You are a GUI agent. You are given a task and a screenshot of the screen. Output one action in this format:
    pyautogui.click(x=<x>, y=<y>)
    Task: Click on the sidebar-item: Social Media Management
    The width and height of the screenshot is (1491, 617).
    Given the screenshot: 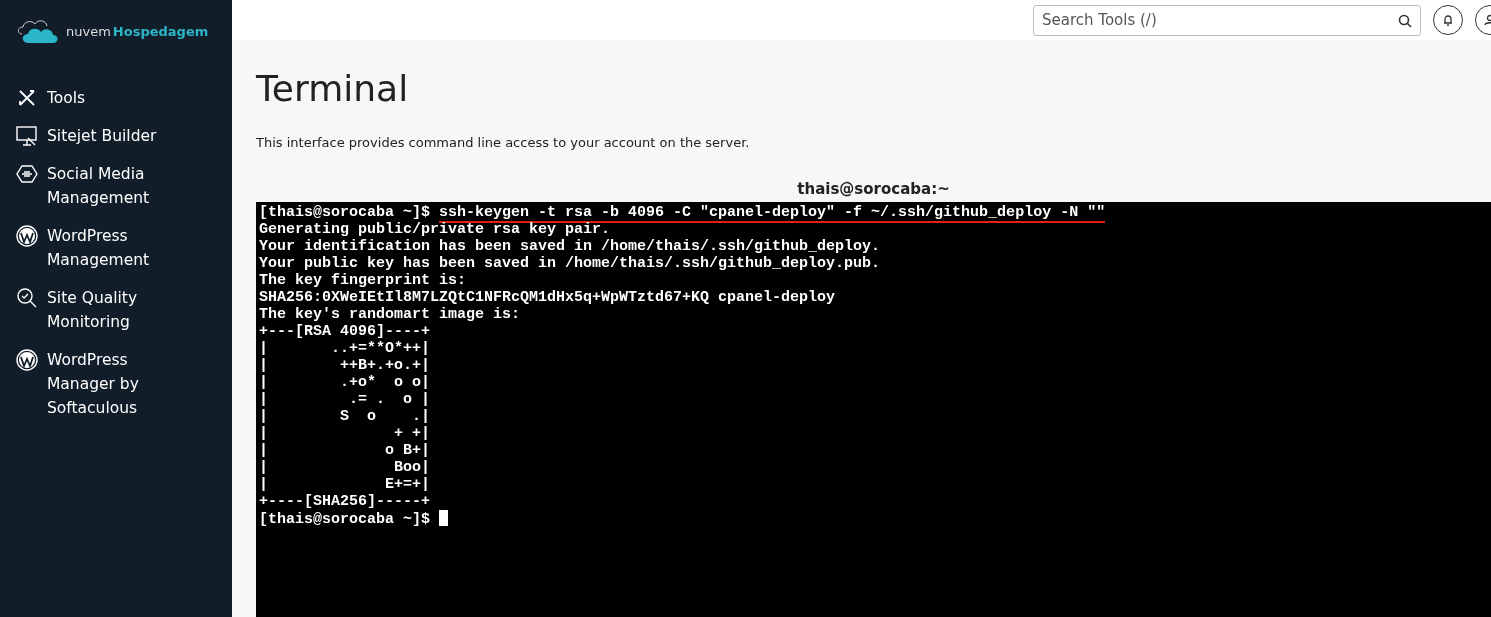 What is the action you would take?
    pyautogui.click(x=111, y=186)
    